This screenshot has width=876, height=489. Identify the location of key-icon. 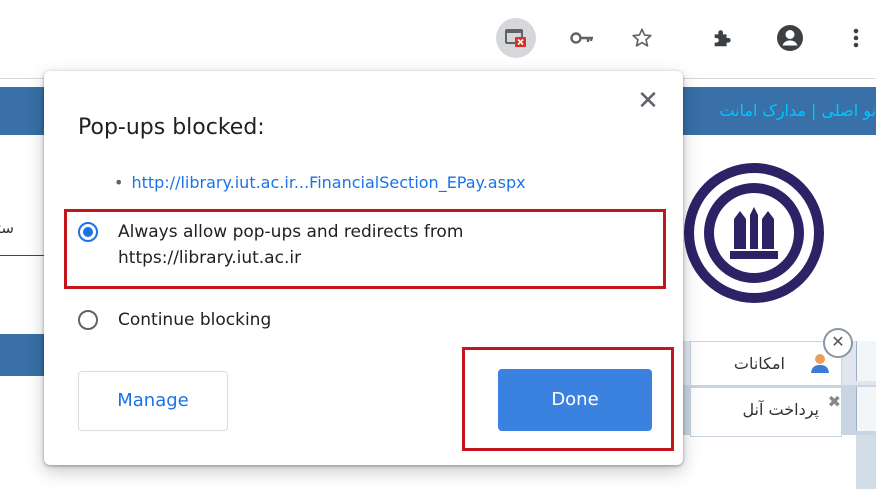
(582, 38).